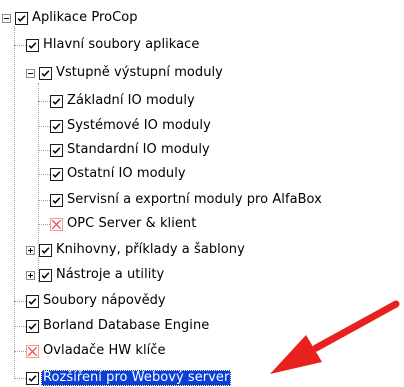 The image size is (404, 387). I want to click on tree-item-label: Ovladače HW klíče, so click(104, 350).